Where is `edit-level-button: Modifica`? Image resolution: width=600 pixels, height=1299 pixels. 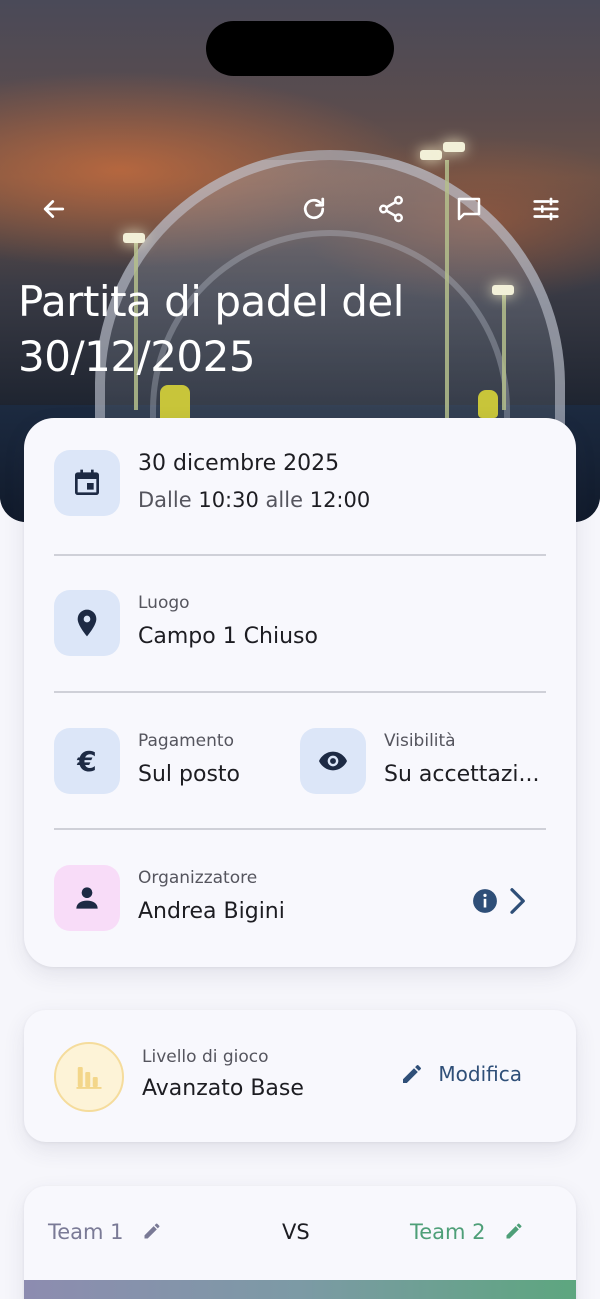
edit-level-button: Modifica is located at coordinates (461, 1074).